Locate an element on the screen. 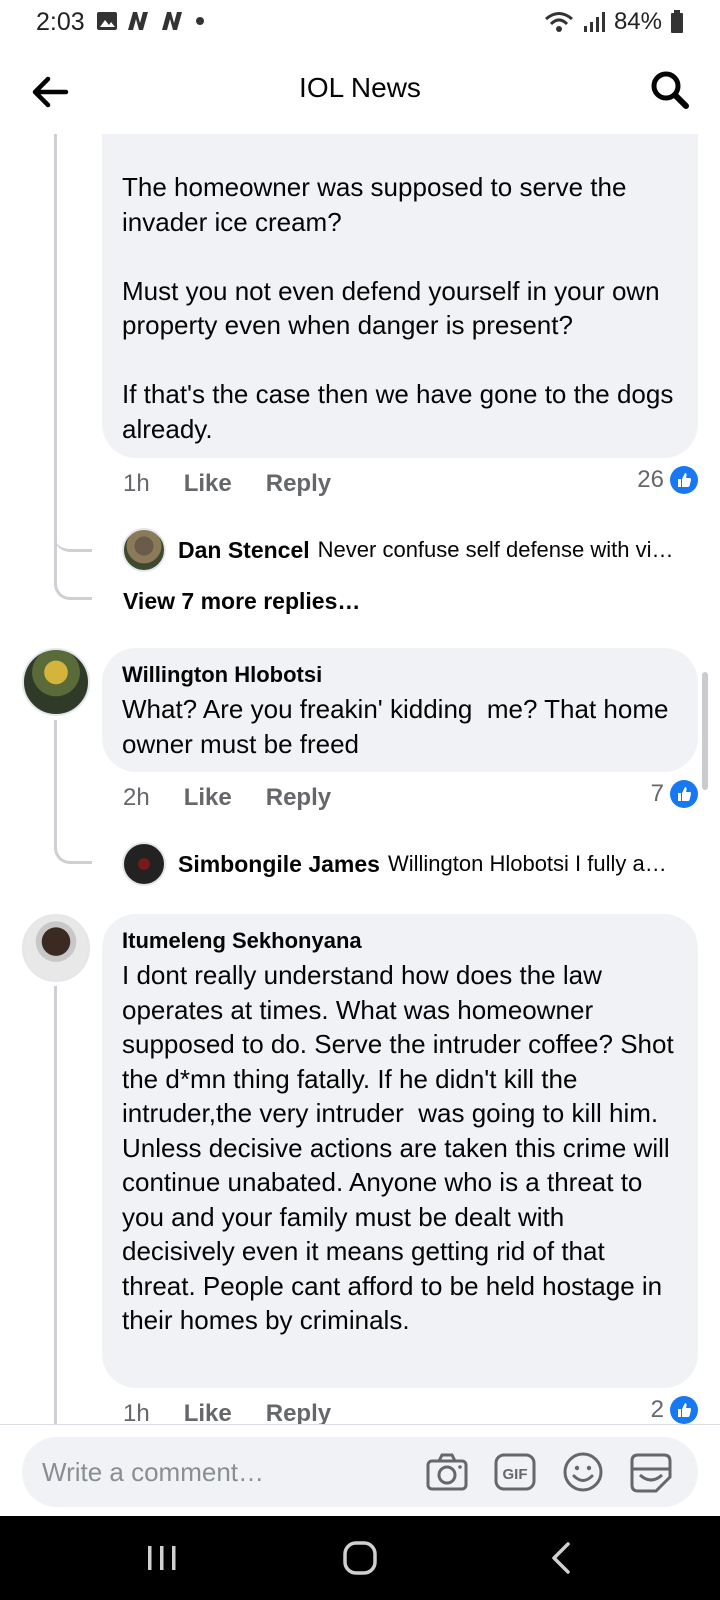  battery-percent: 84% is located at coordinates (637, 21).